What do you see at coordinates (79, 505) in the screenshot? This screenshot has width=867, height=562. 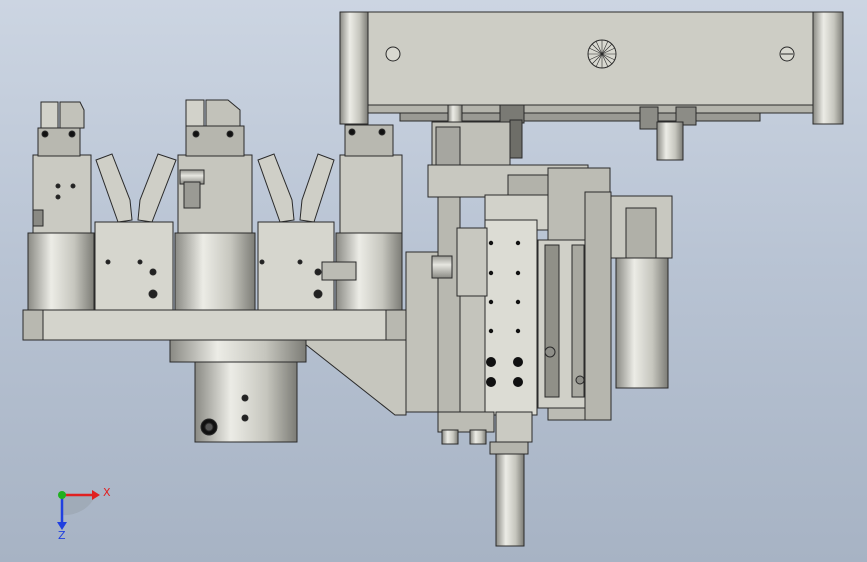 I see `triad-shadow` at bounding box center [79, 505].